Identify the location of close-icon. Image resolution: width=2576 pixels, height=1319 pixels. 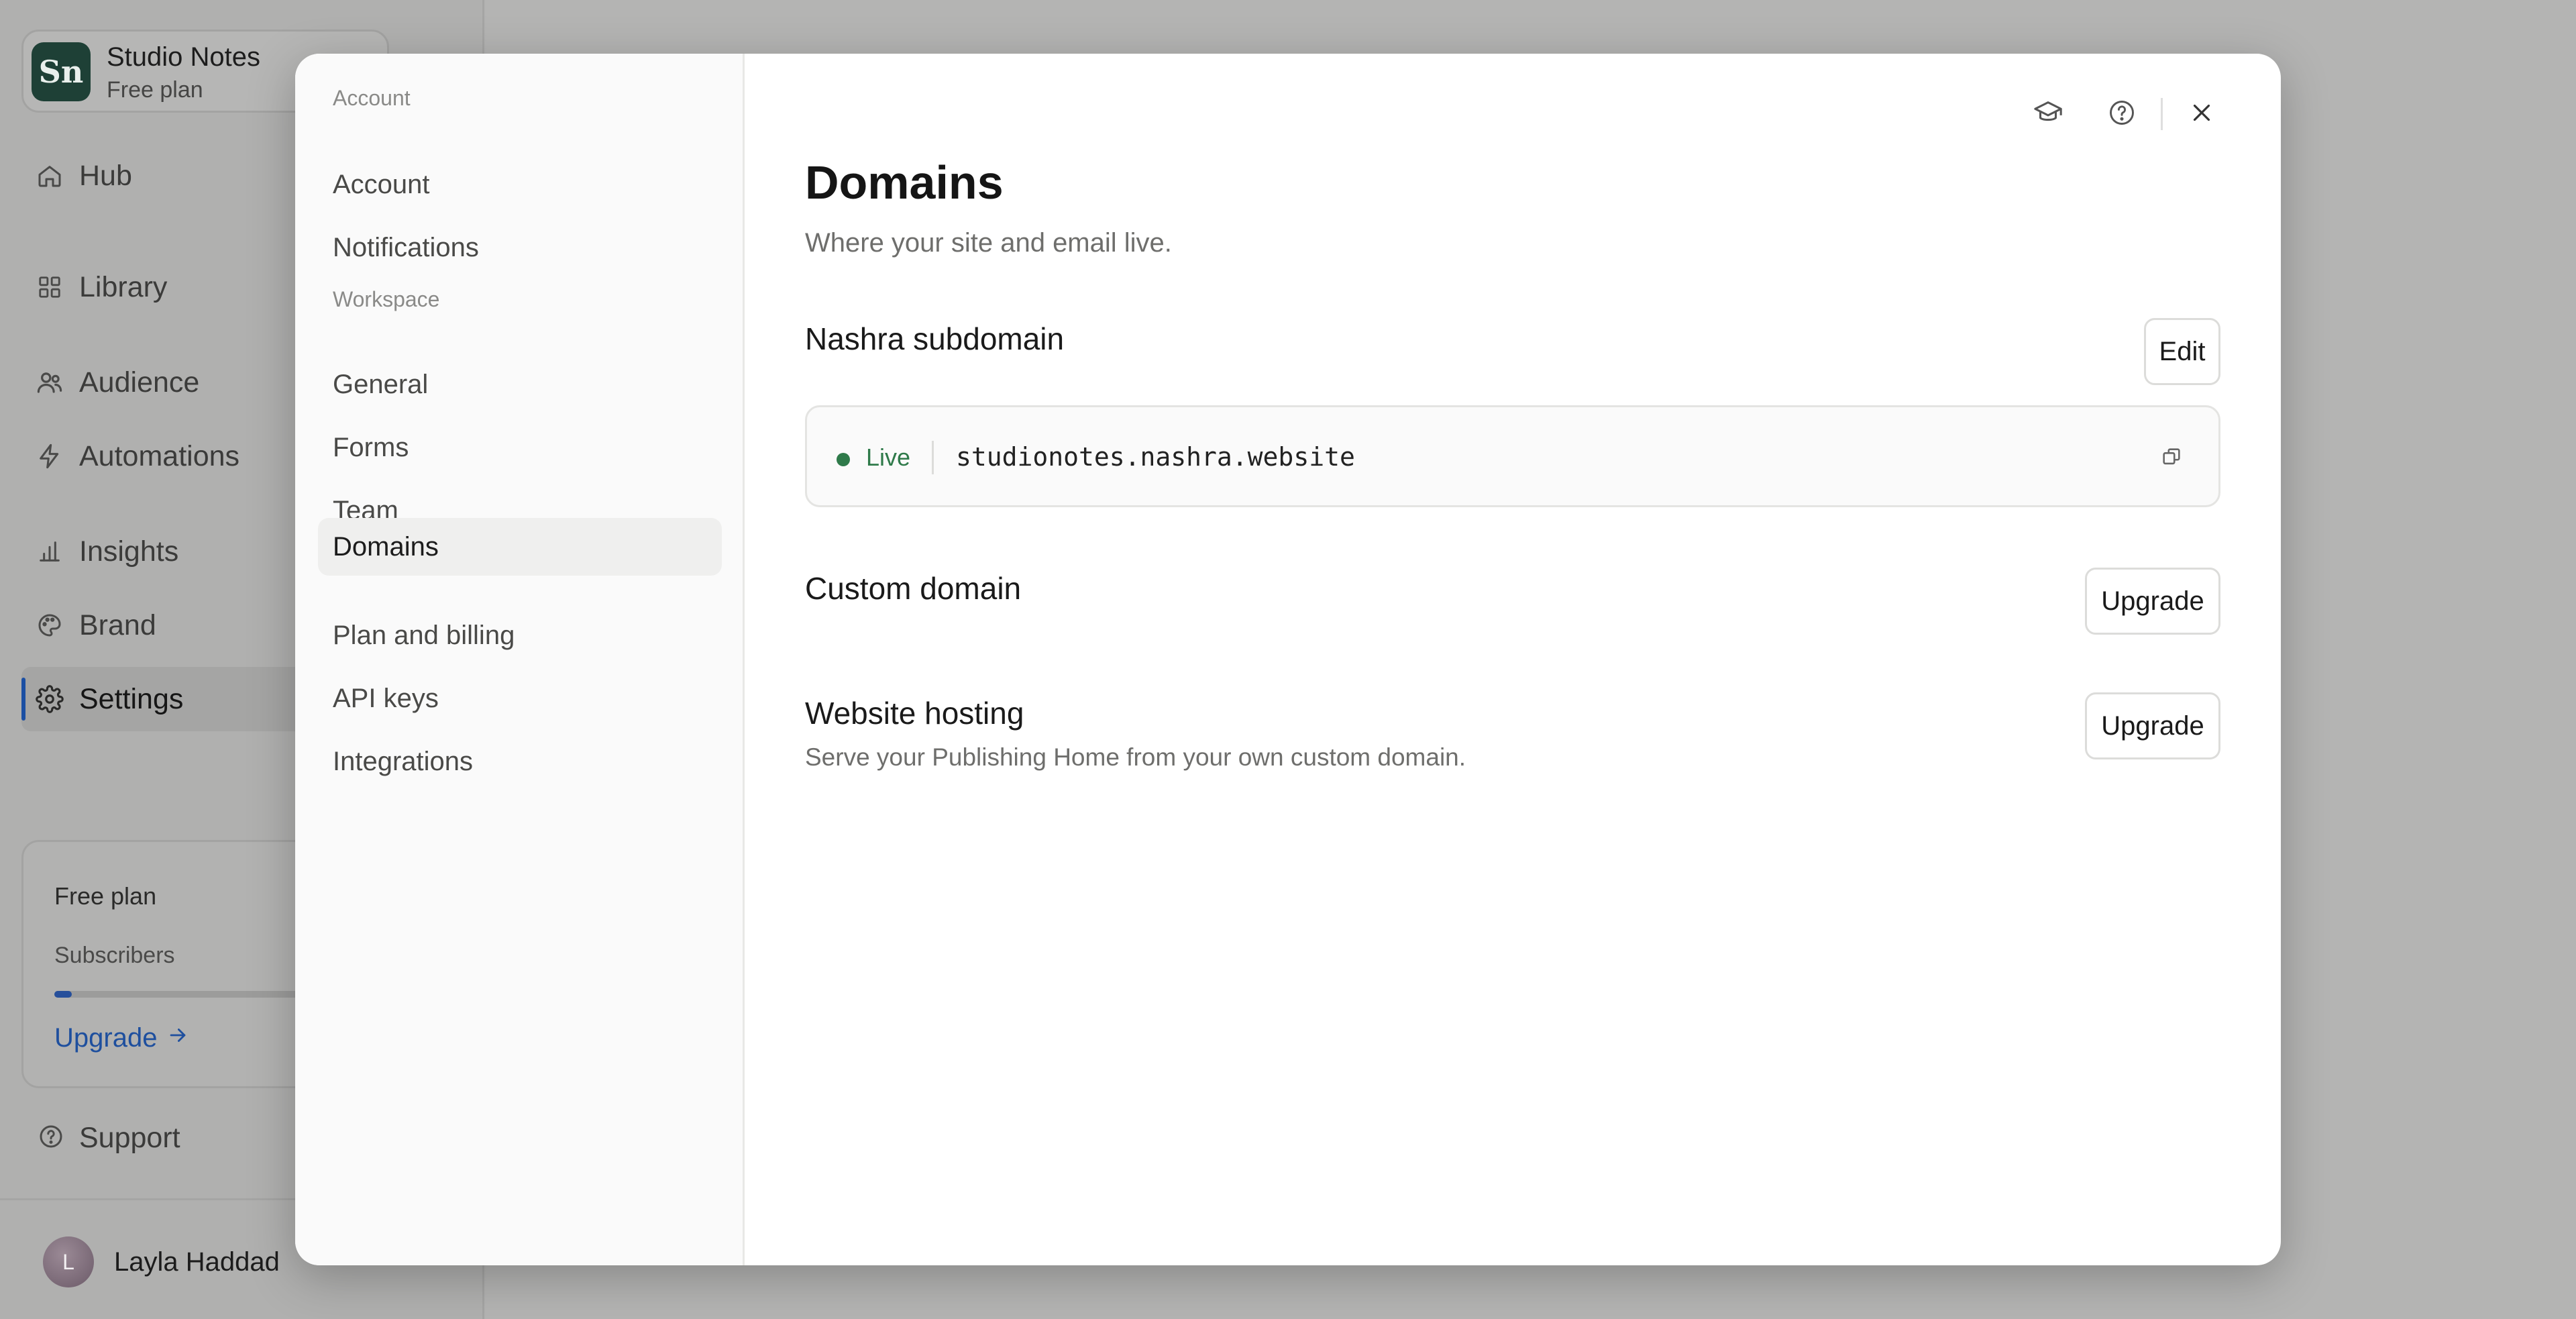
(2202, 114).